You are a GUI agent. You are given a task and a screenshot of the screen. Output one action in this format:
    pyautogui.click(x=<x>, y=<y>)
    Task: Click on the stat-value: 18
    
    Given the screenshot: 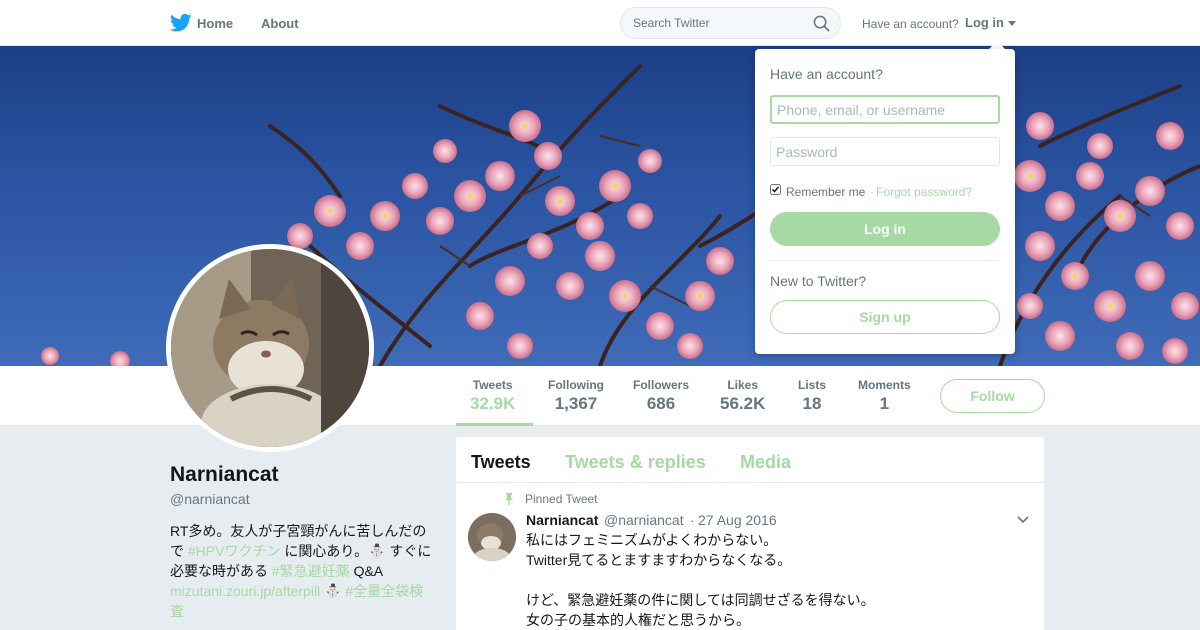 What is the action you would take?
    pyautogui.click(x=812, y=403)
    